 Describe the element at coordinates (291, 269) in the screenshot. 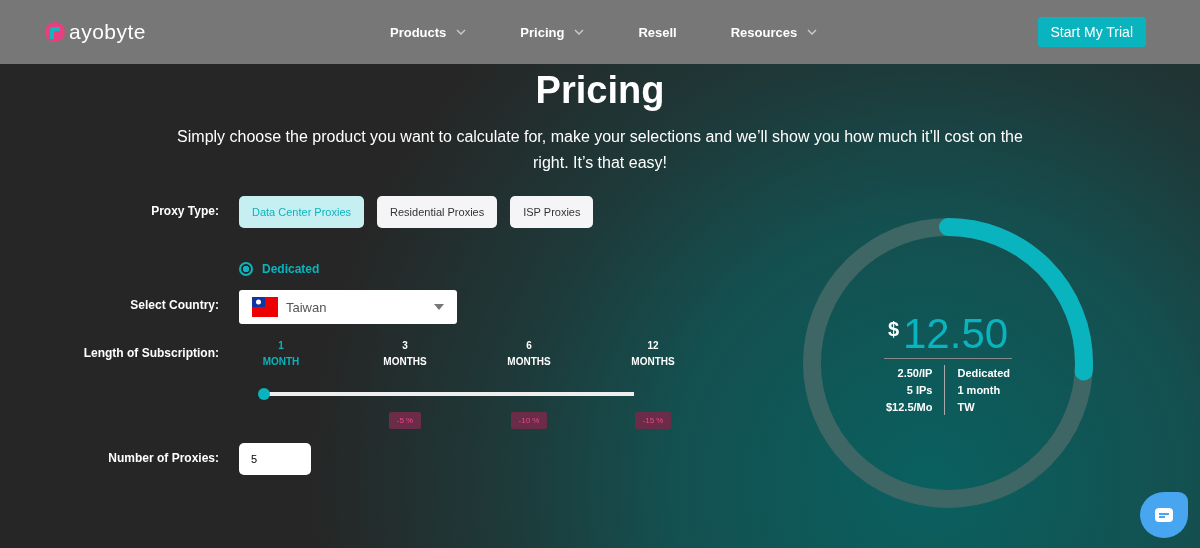

I see `radio-label: Dedicated` at that location.